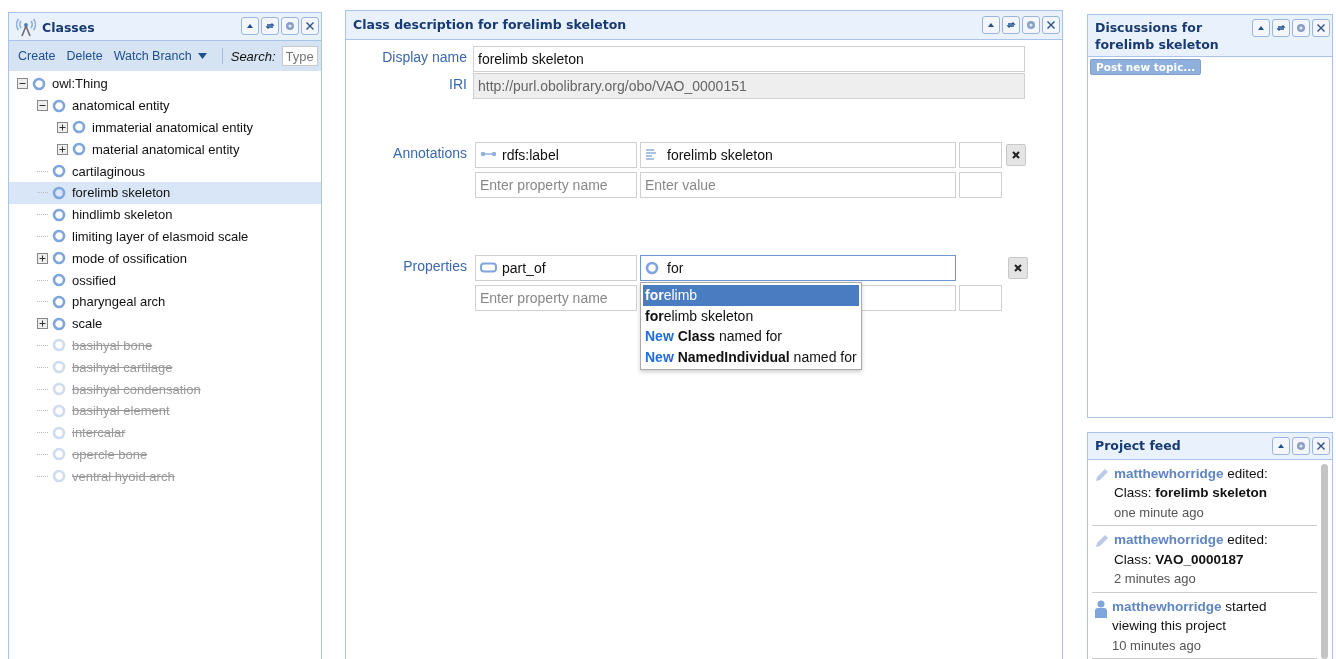  Describe the element at coordinates (751, 295) in the screenshot. I see `suggestion-item: forelimb` at that location.